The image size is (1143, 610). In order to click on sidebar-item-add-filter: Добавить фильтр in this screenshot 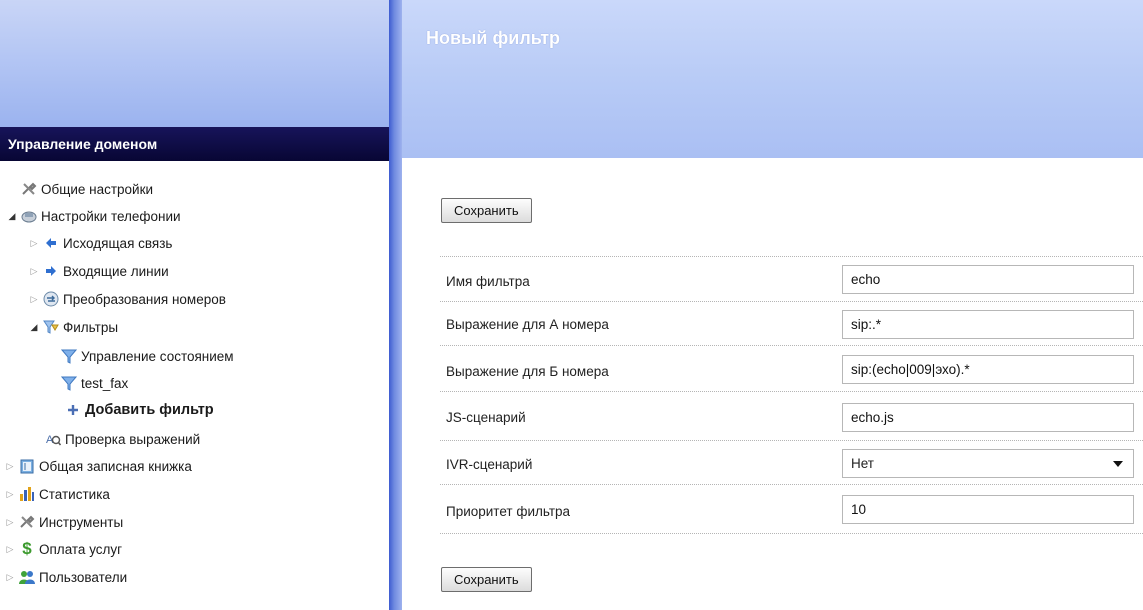, I will do `click(139, 410)`.